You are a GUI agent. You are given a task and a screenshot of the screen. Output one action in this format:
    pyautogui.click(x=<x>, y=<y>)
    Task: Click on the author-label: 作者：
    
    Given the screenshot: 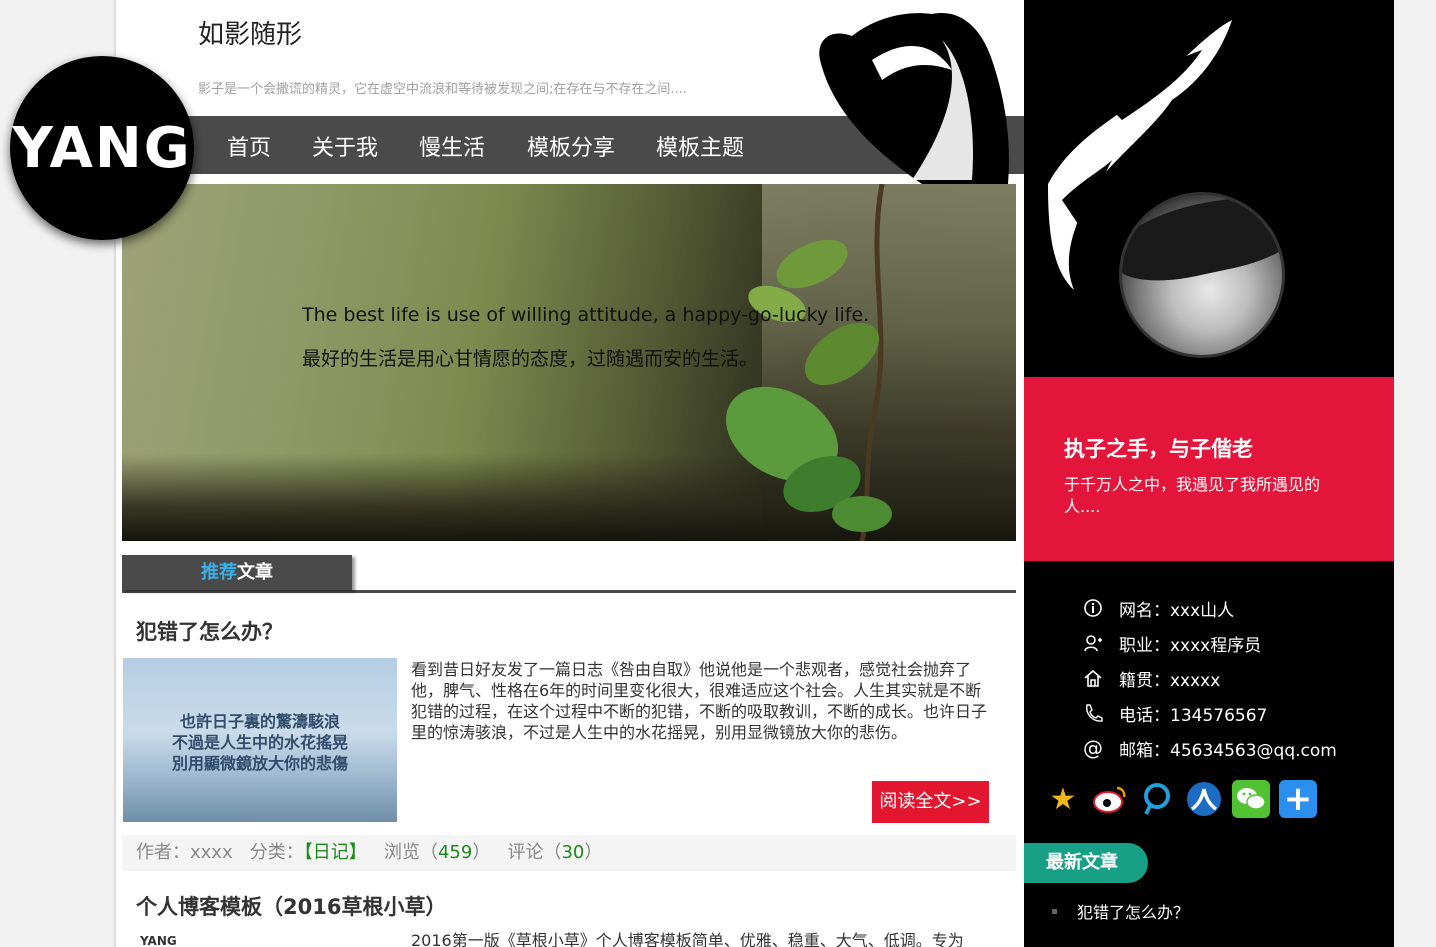 What is the action you would take?
    pyautogui.click(x=163, y=852)
    